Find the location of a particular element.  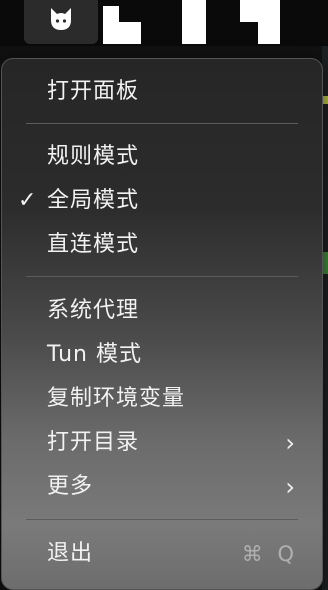

menu-item-global-mode: ✓ 全局模式 is located at coordinates (162, 201).